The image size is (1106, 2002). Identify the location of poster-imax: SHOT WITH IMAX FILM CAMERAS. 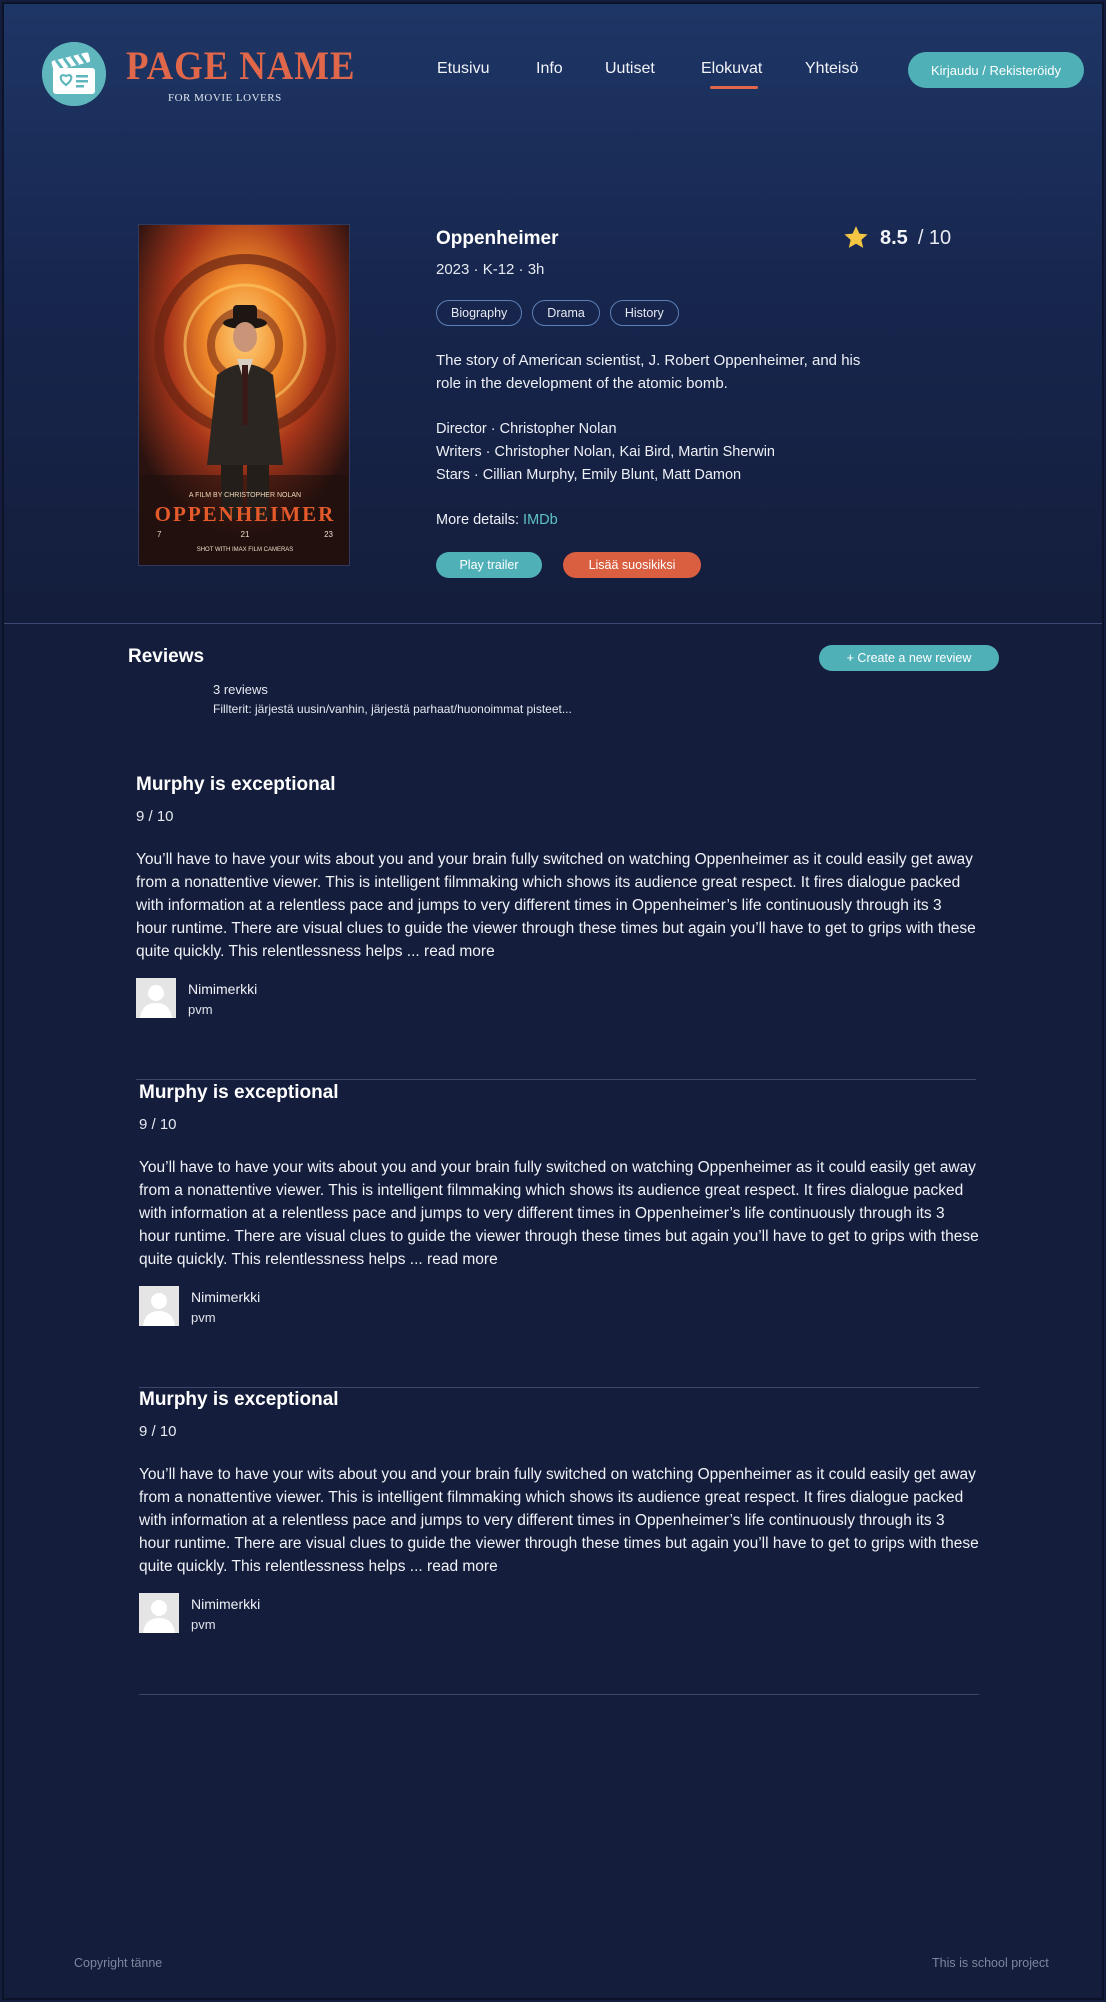
(245, 550).